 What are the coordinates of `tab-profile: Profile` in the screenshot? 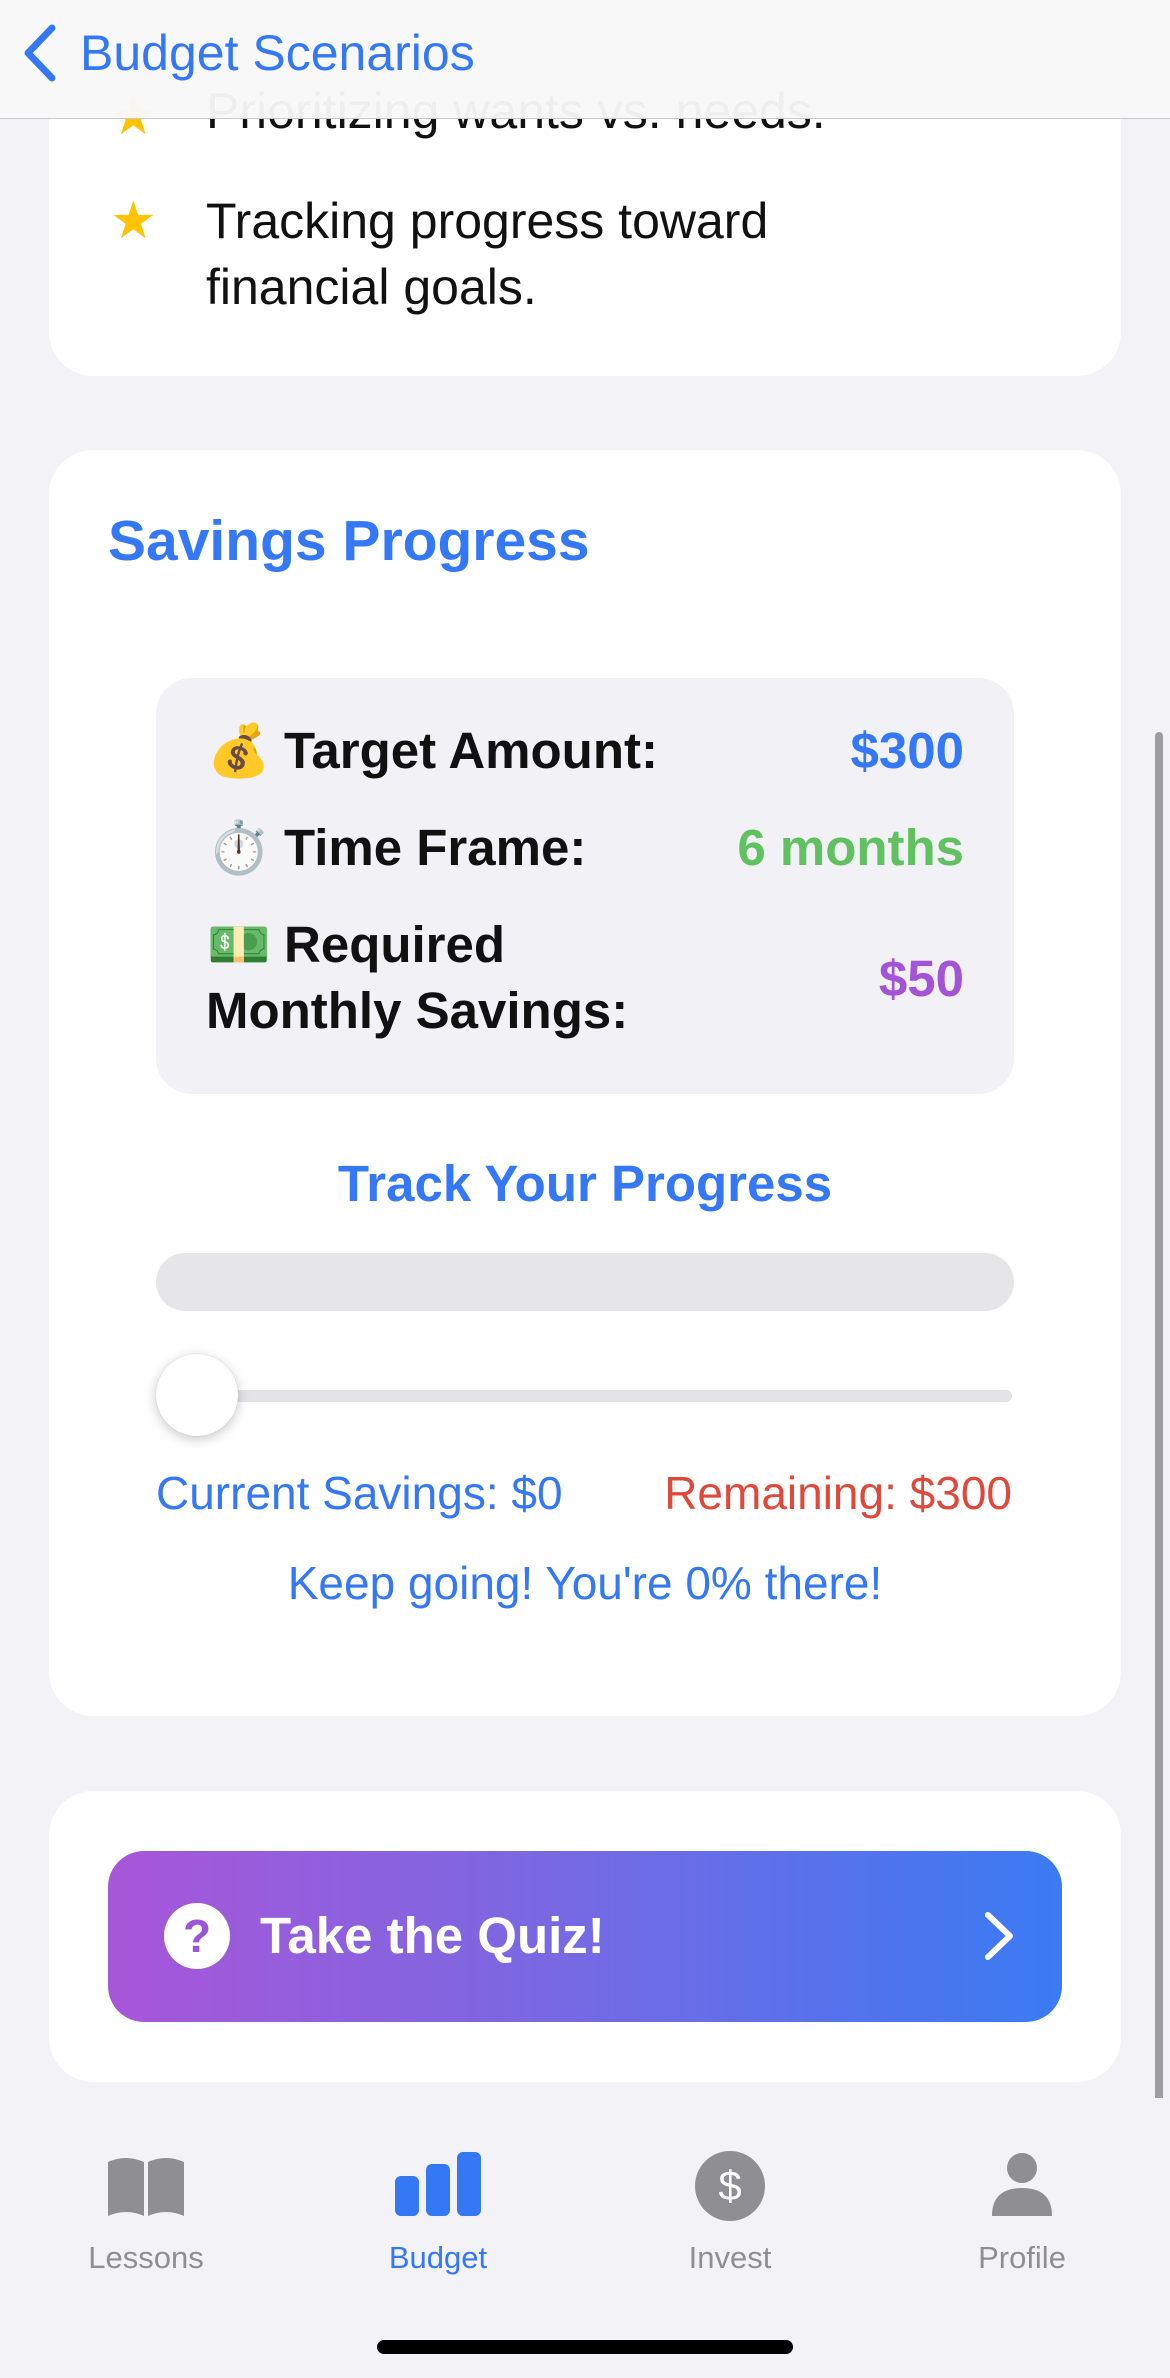 It's located at (1022, 2198).